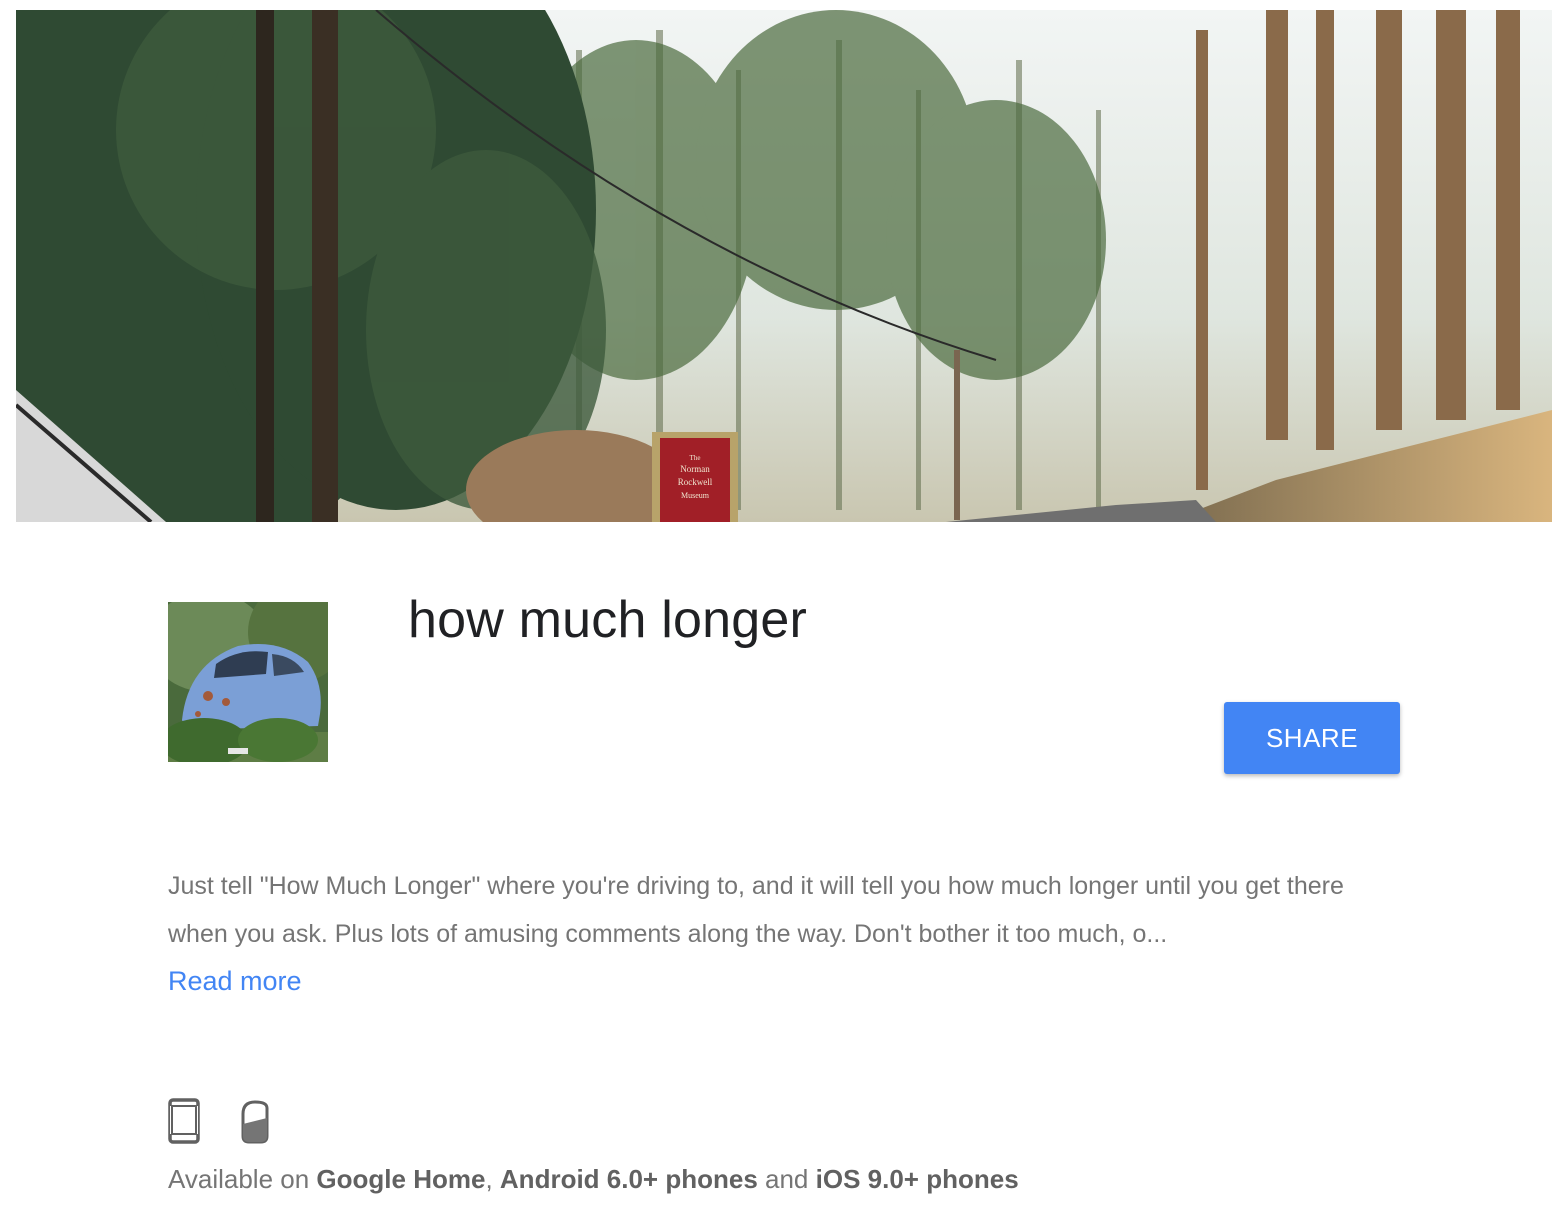 This screenshot has width=1566, height=1230. Describe the element at coordinates (787, 1179) in the screenshot. I see `availability-and: and` at that location.